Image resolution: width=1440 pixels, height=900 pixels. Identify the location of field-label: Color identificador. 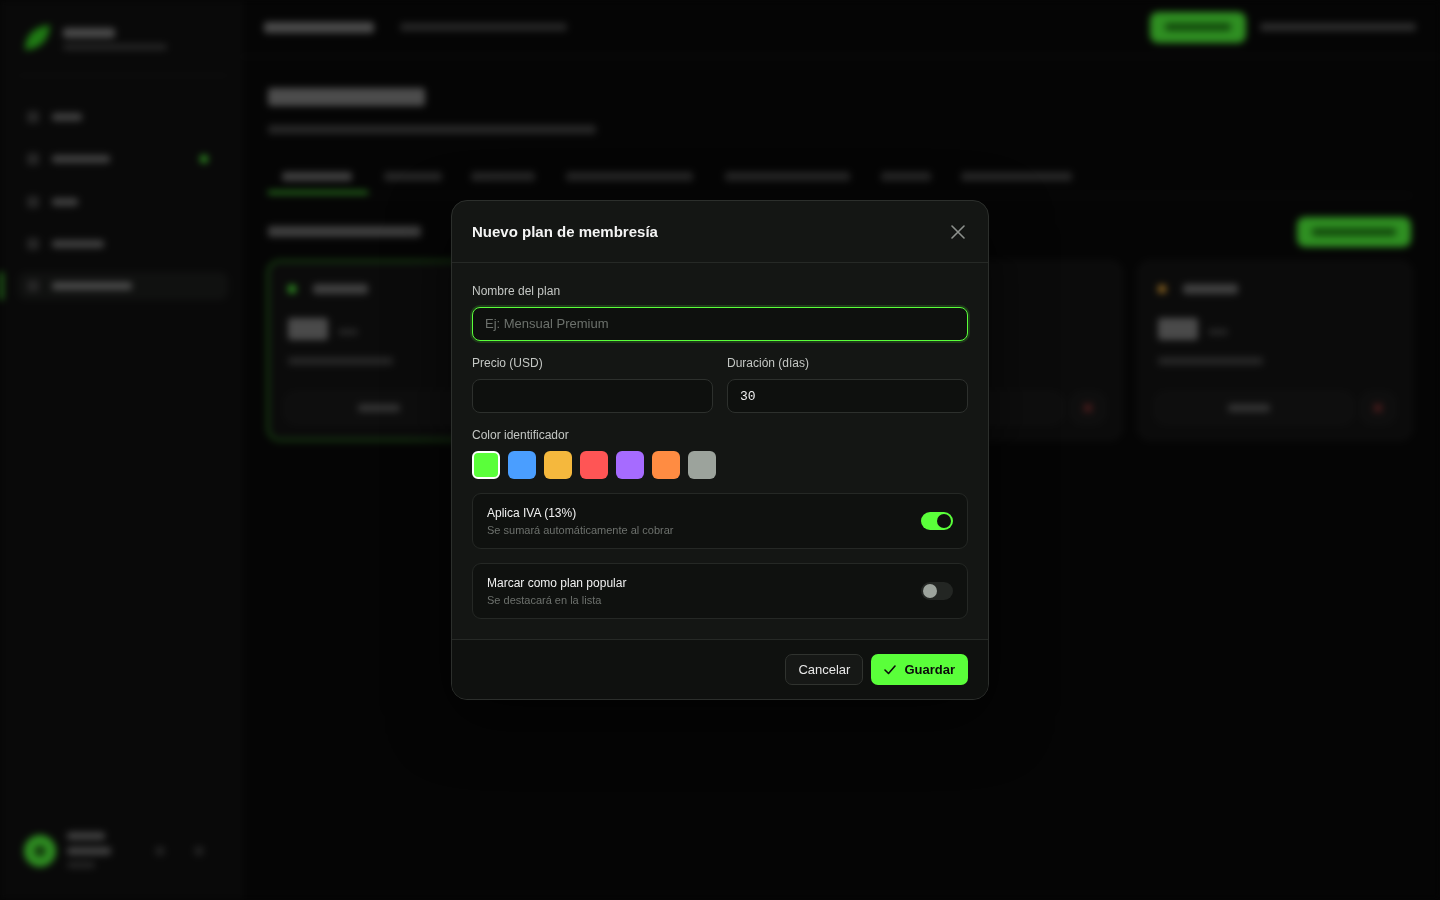
(520, 435).